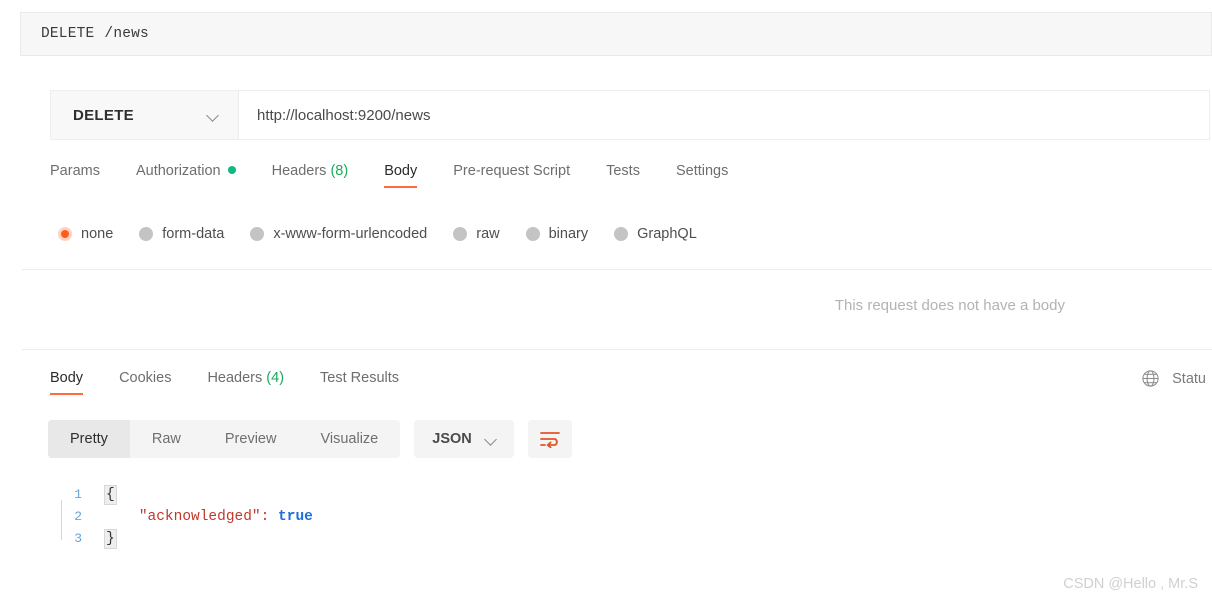 Image resolution: width=1212 pixels, height=600 pixels. I want to click on view-raw-button: Raw, so click(166, 439).